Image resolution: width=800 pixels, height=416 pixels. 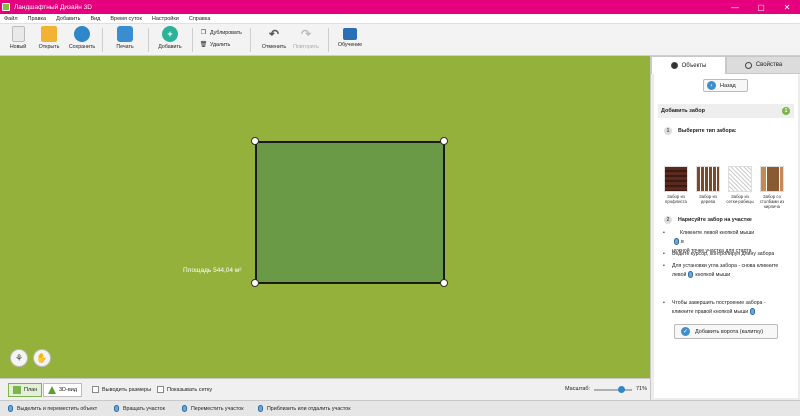 What do you see at coordinates (350, 212) in the screenshot?
I see `land-plot` at bounding box center [350, 212].